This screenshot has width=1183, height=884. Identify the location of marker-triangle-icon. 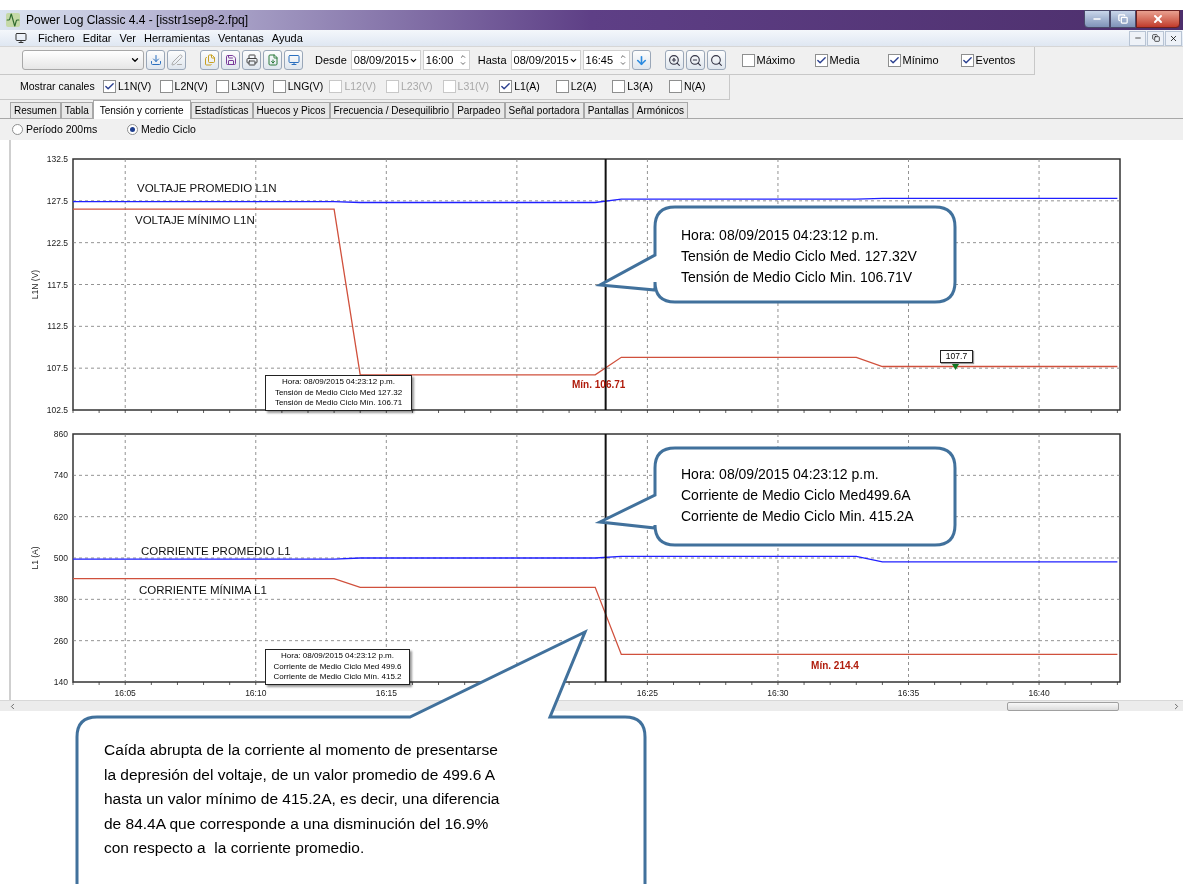
(955, 367).